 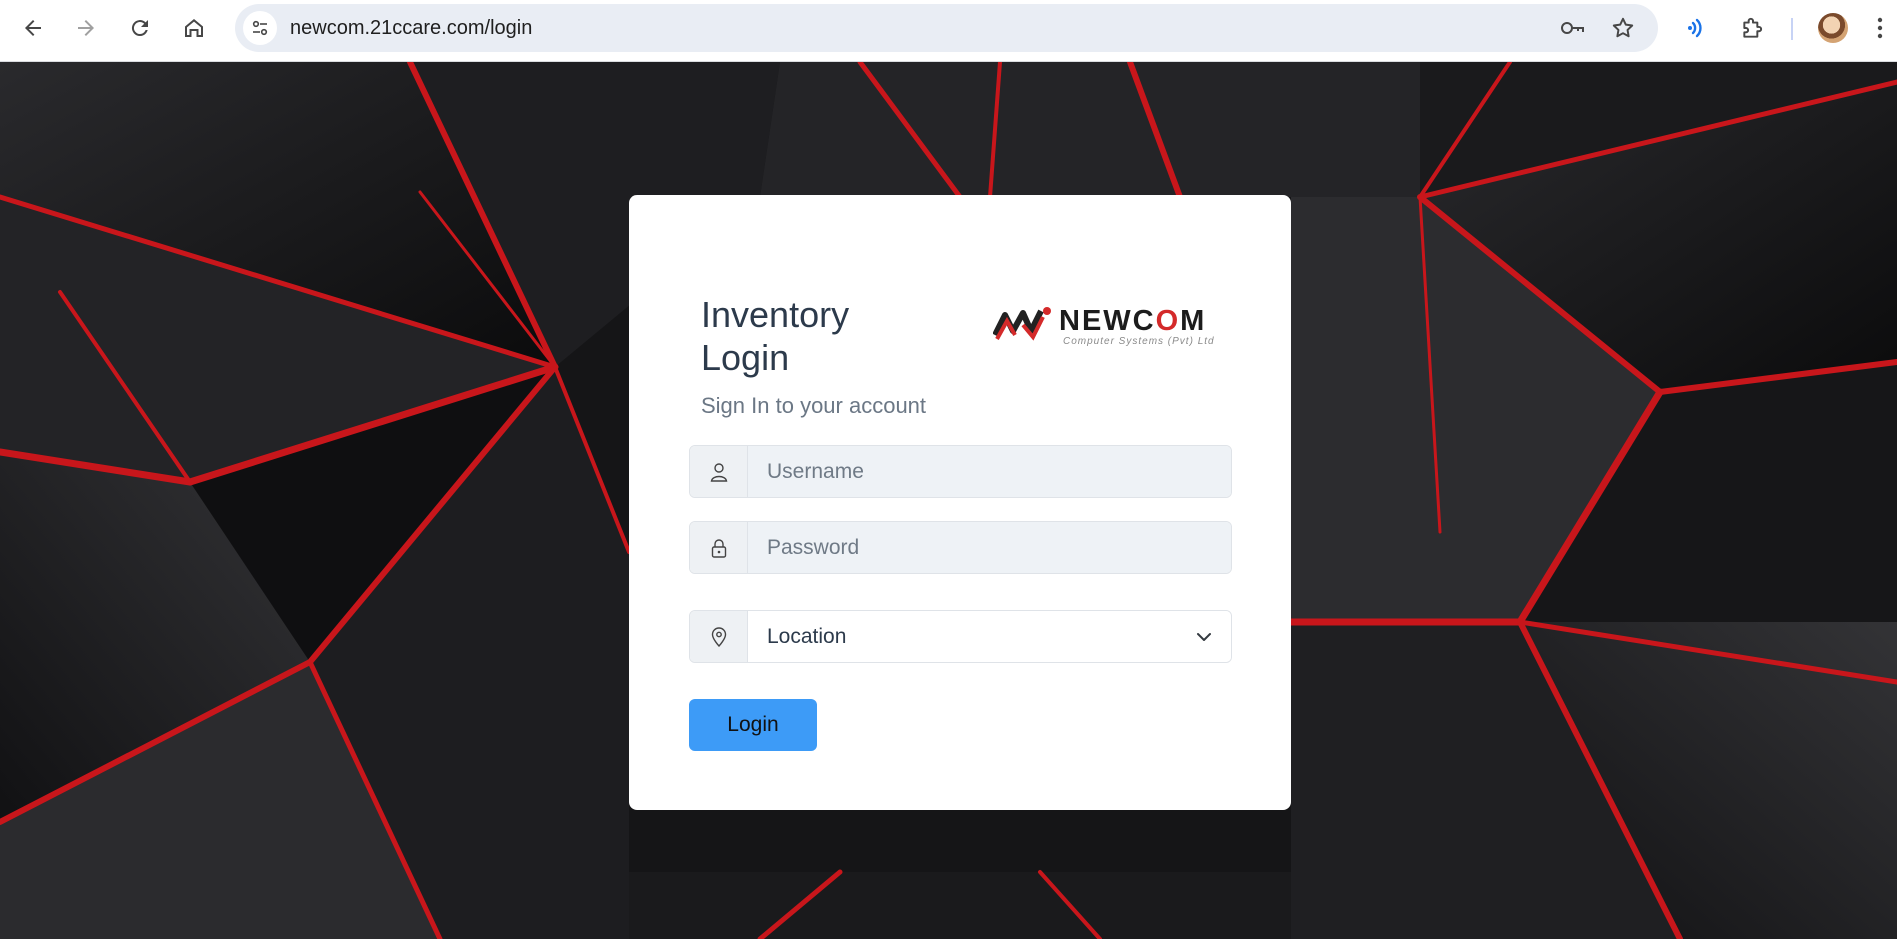 I want to click on back-arrow-icon, so click(x=33, y=28).